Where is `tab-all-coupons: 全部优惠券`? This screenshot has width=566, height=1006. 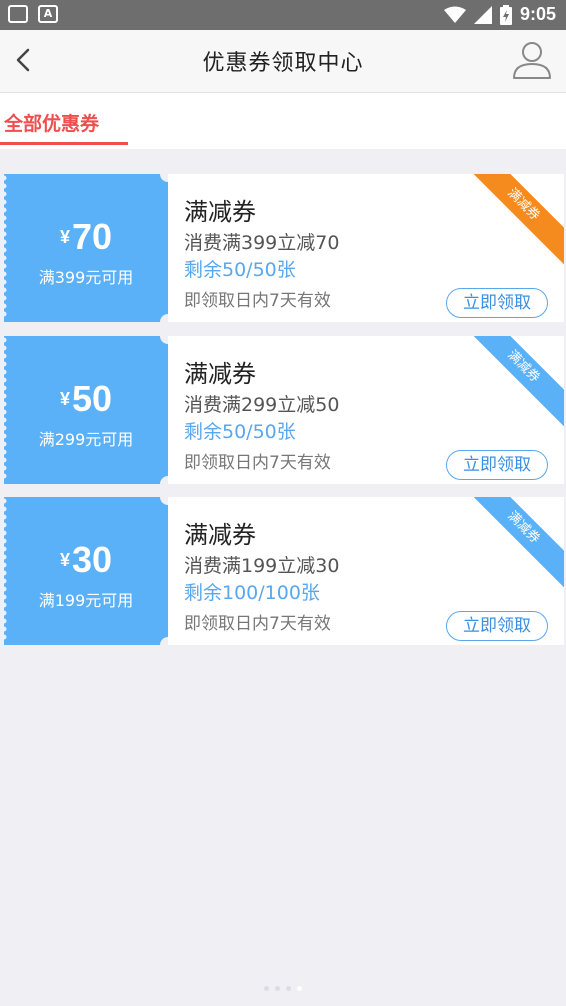 tab-all-coupons: 全部优惠券 is located at coordinates (64, 121).